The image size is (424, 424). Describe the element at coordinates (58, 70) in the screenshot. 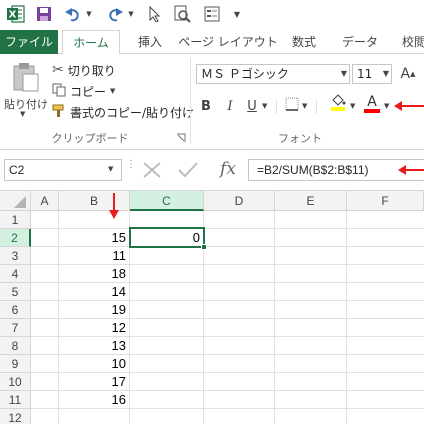

I see `scissors-icon: ✂` at that location.